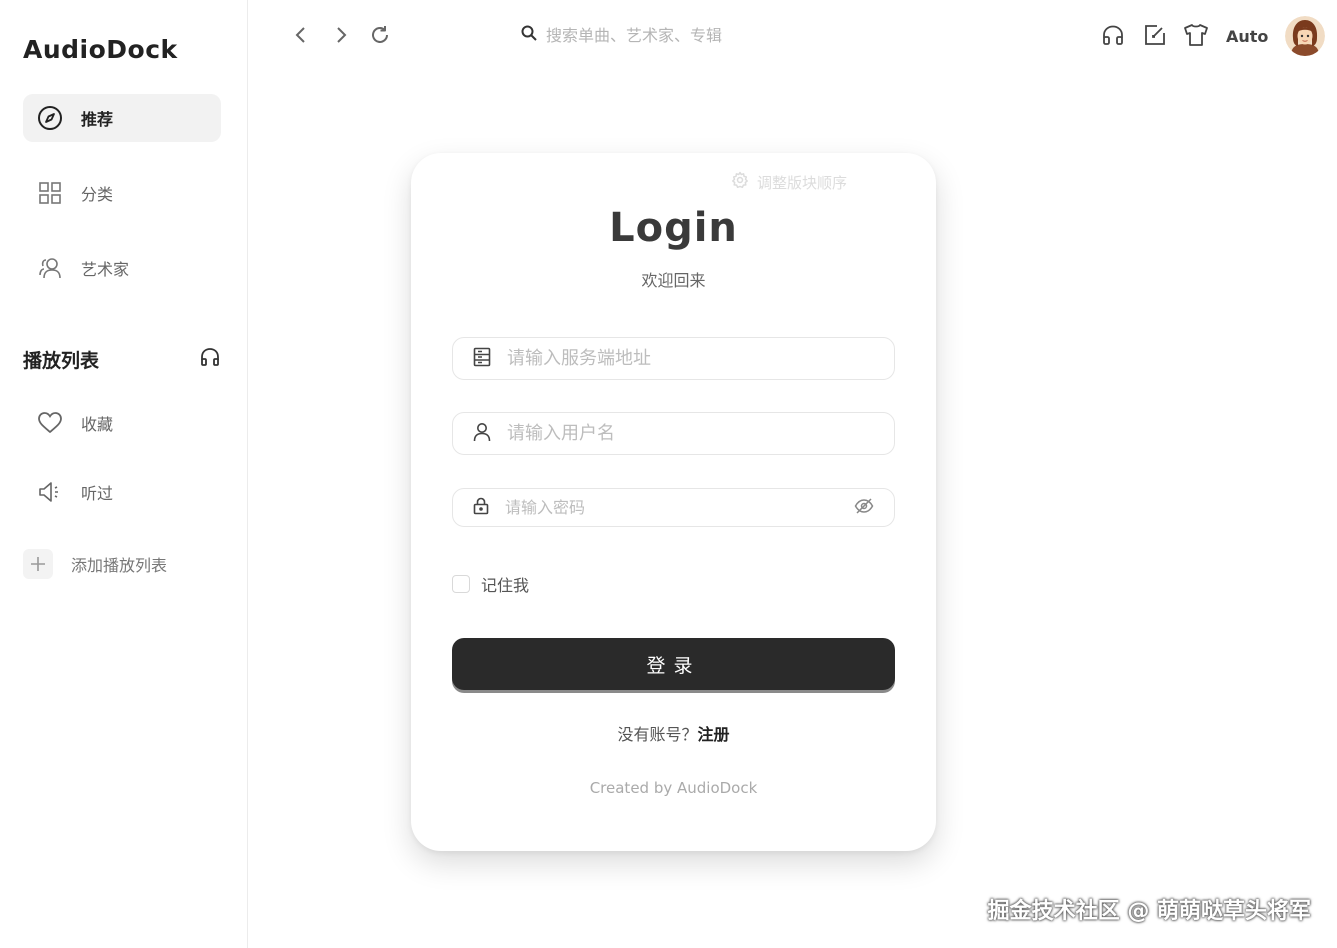 The image size is (1337, 948). Describe the element at coordinates (50, 268) in the screenshot. I see `users-icon` at that location.